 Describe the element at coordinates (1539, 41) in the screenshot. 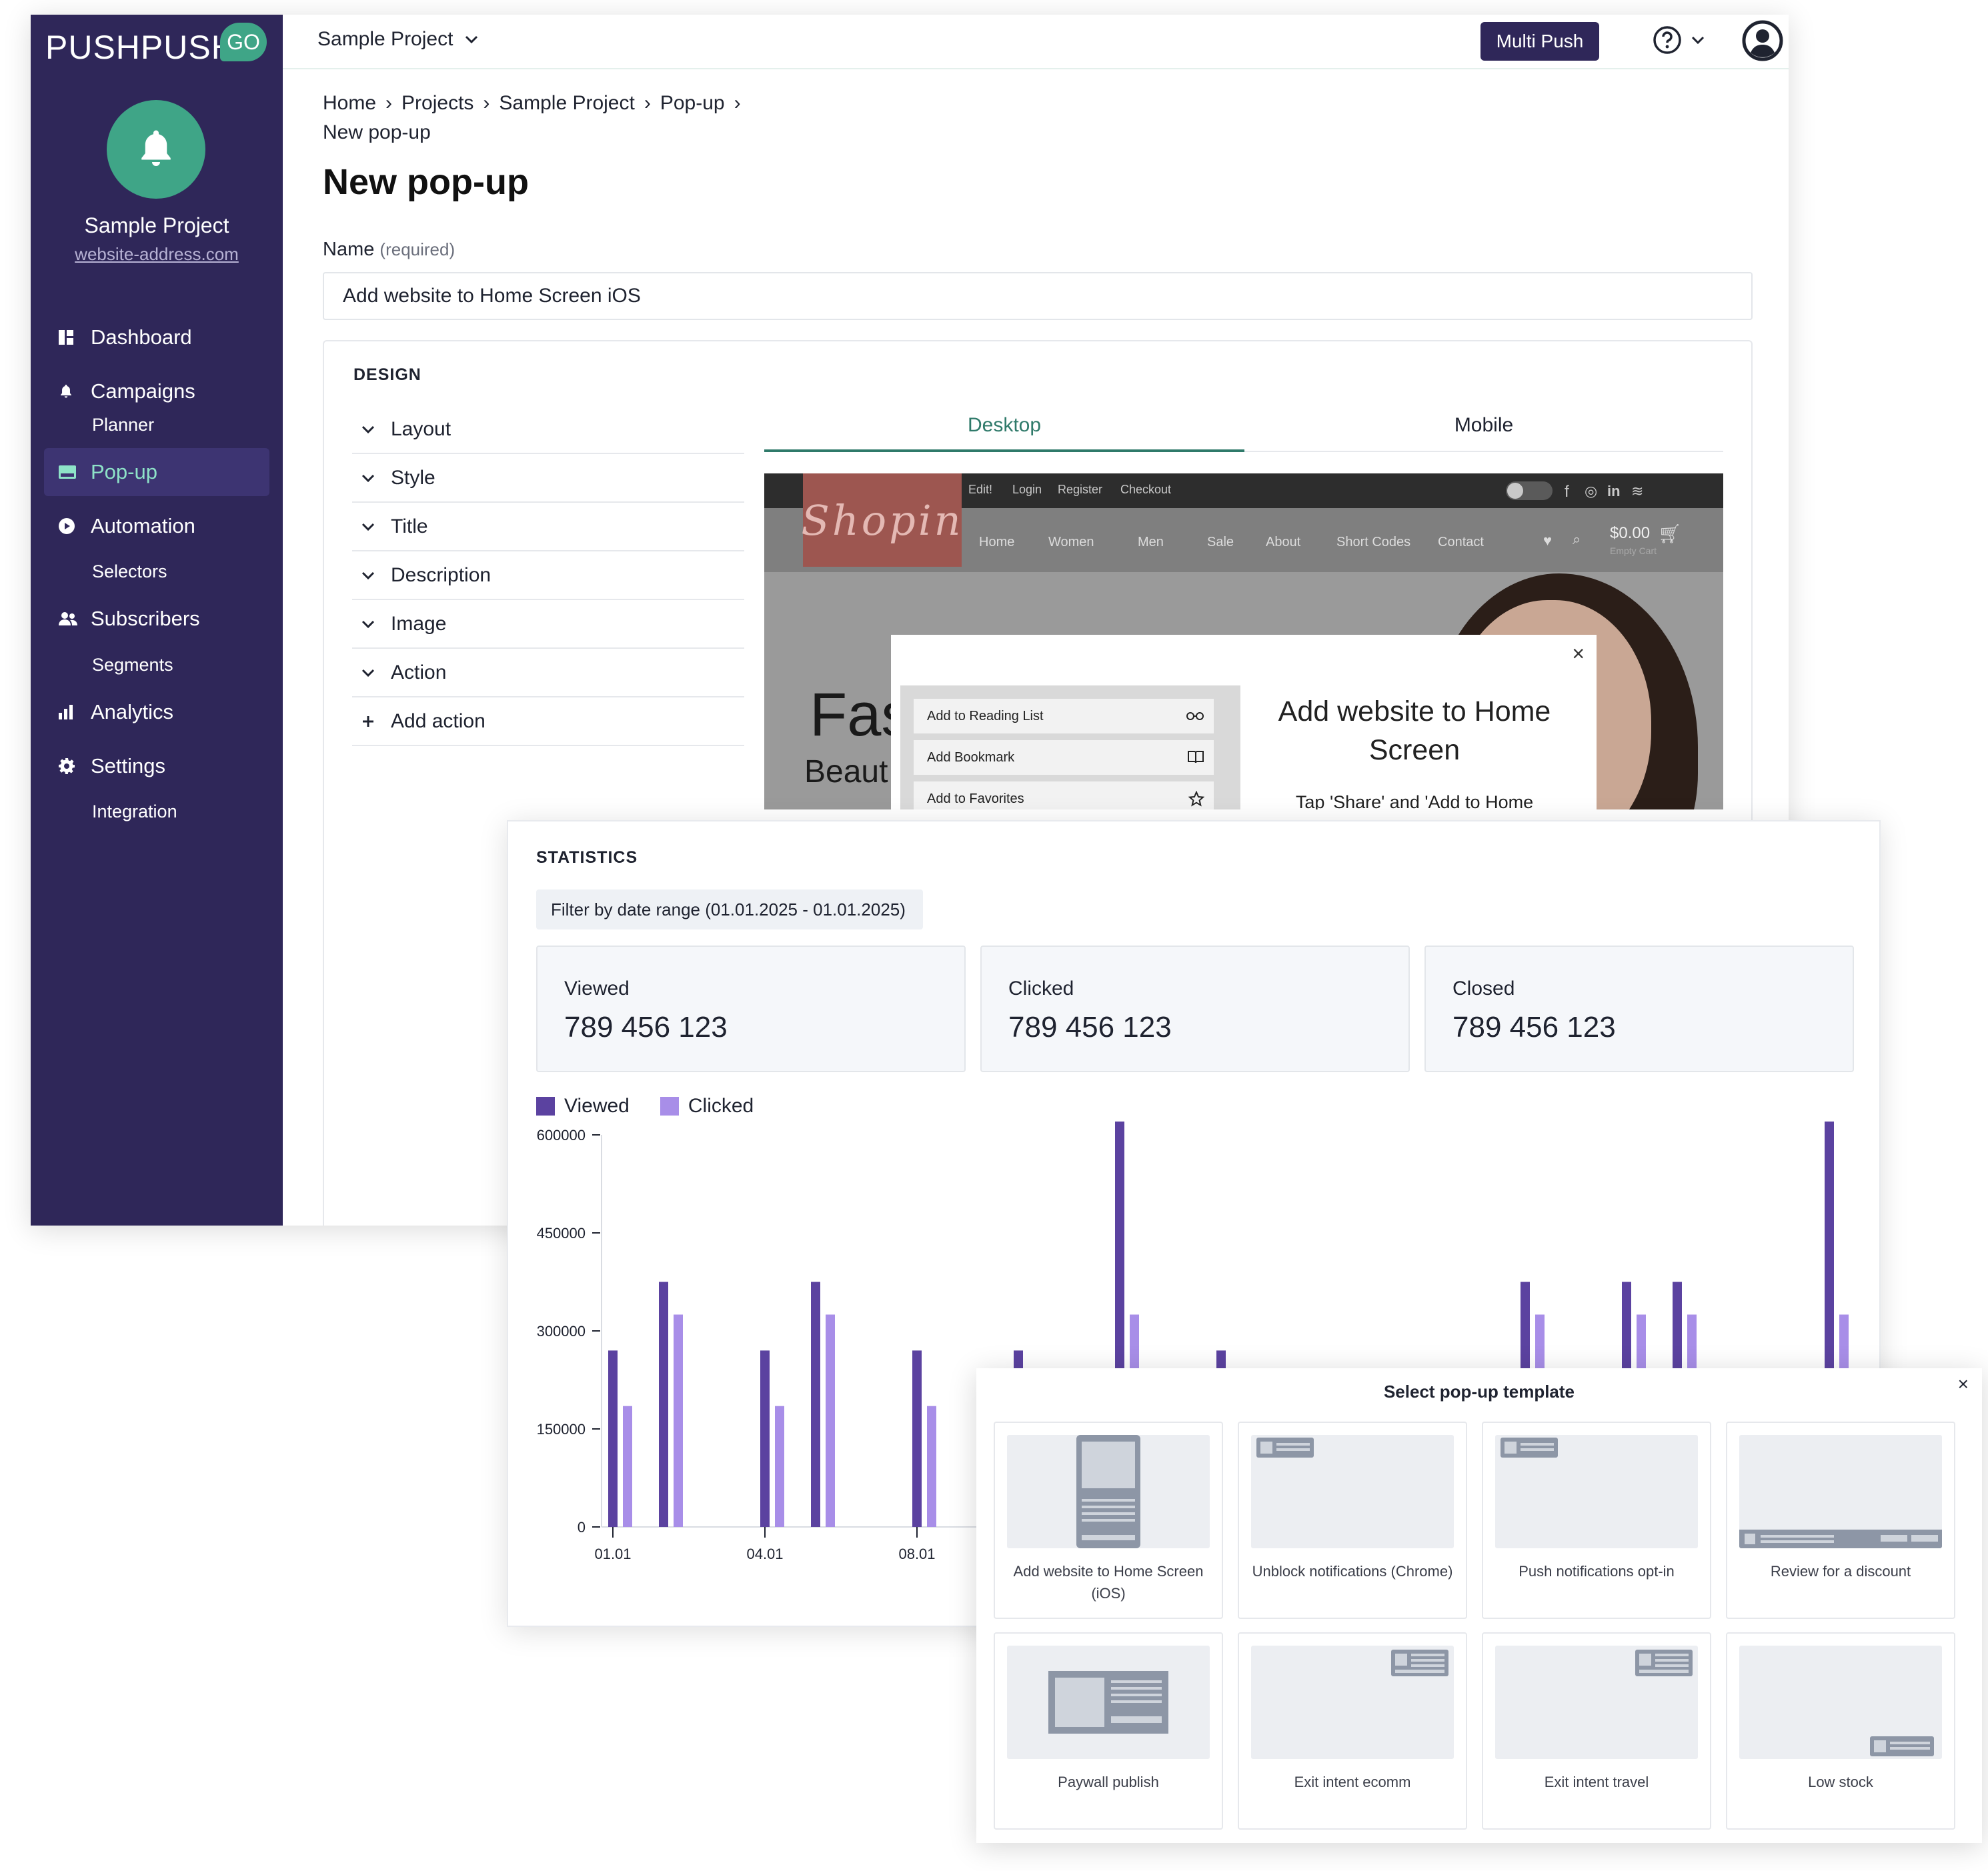

I see `multi-push-button: Multi Push` at that location.